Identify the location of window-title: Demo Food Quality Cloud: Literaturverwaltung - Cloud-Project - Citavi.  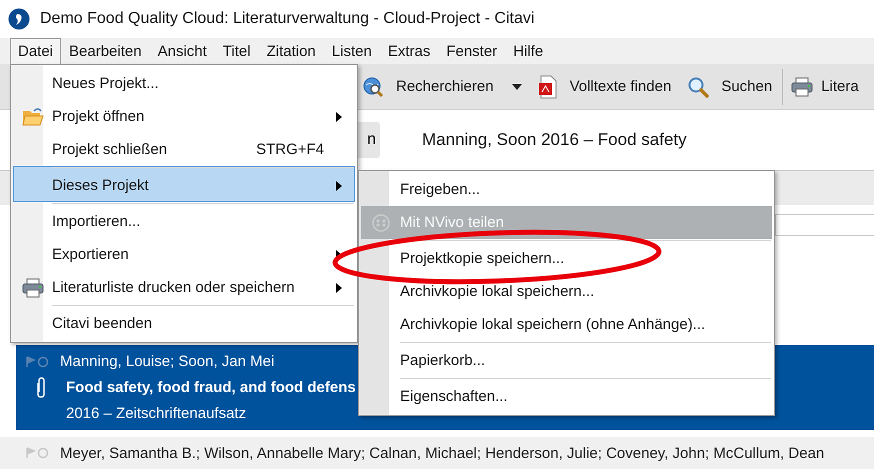
(287, 19).